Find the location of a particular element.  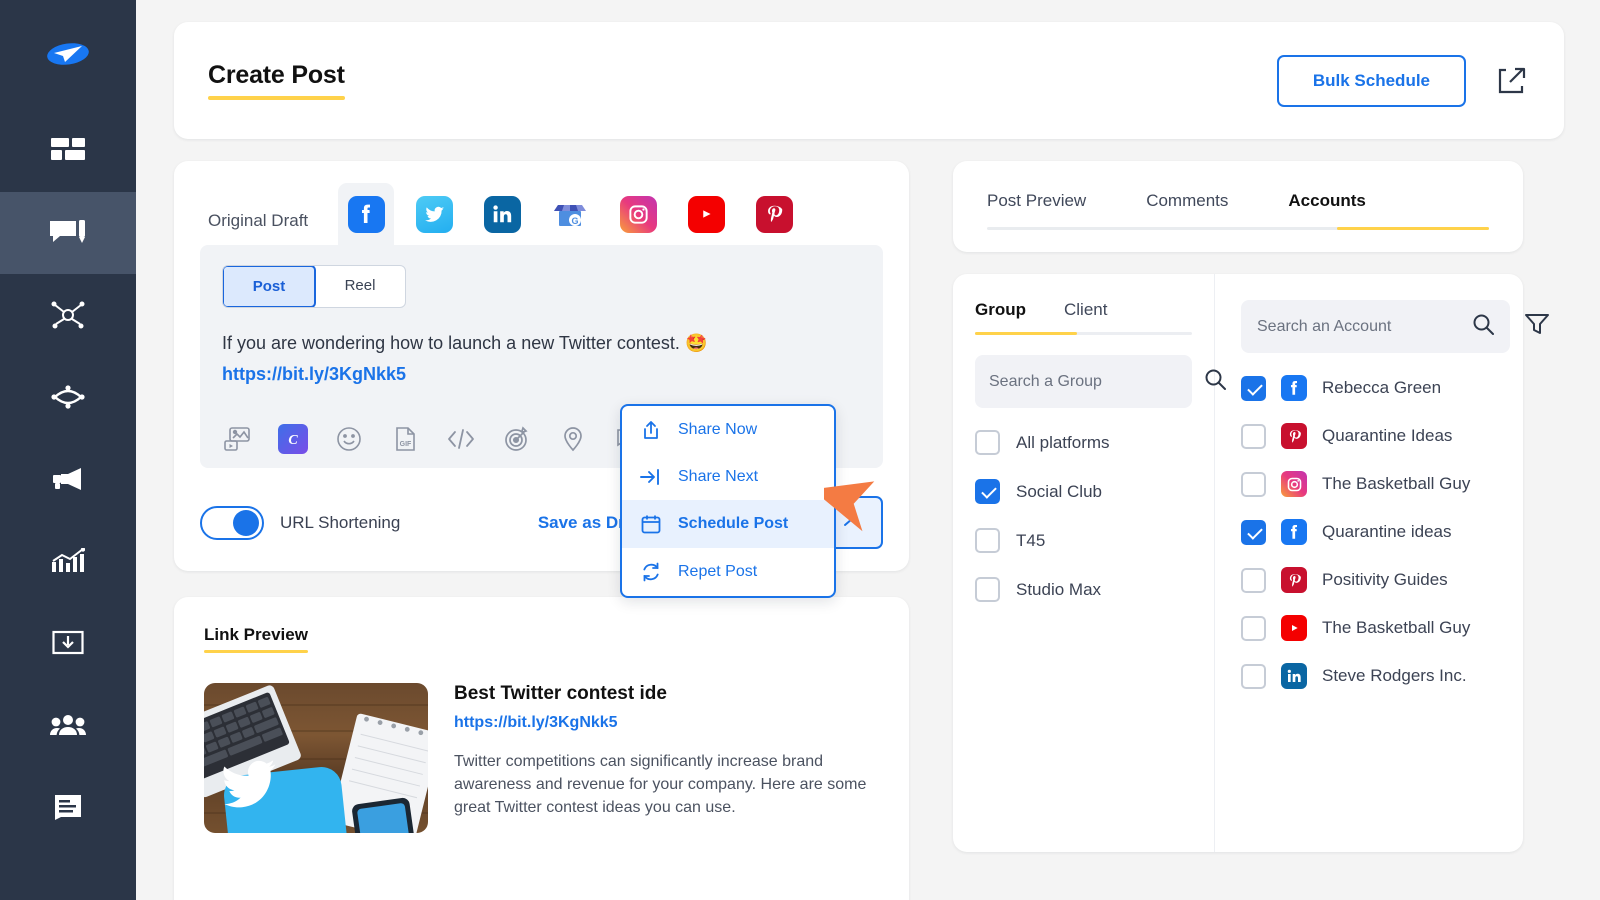

diamond-nodes-icon is located at coordinates (68, 397).